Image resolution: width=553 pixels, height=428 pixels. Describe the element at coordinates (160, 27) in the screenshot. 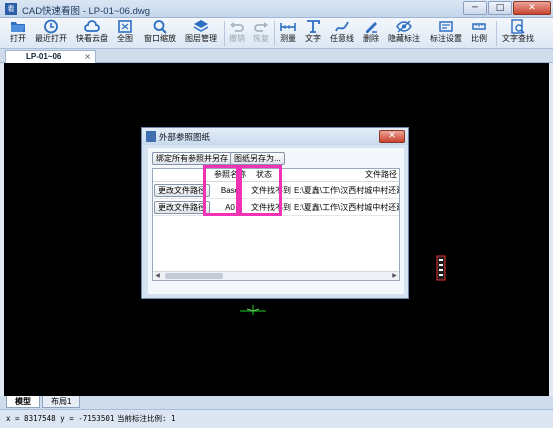

I see `window-zoom-icon` at that location.